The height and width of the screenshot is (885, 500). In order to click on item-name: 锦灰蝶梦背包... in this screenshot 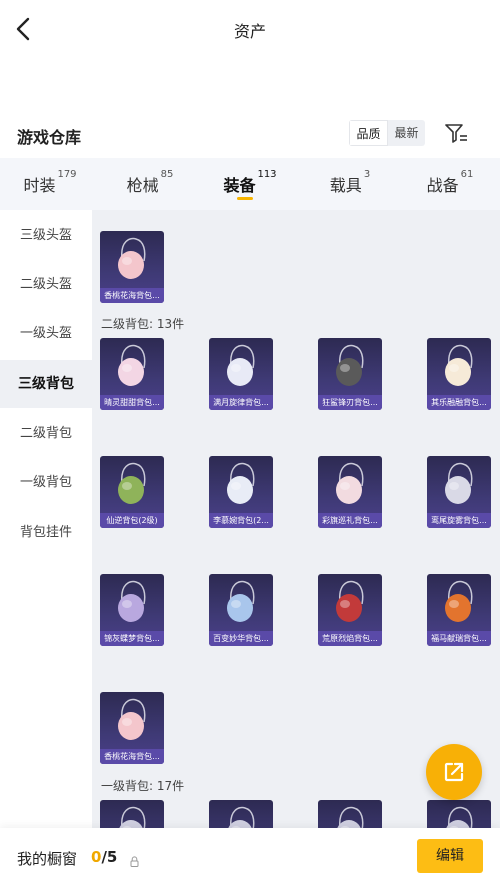, I will do `click(132, 638)`.